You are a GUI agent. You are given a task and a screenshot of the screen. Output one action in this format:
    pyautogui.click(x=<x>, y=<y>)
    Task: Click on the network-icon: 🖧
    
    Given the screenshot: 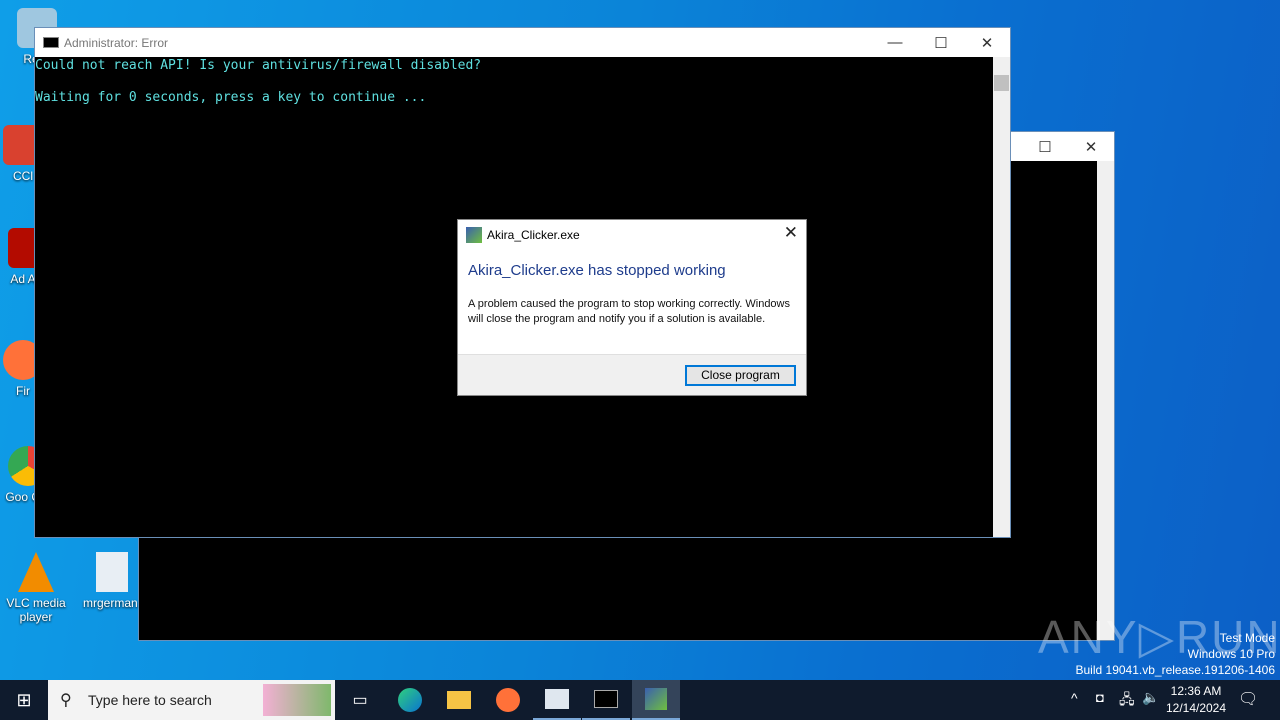 What is the action you would take?
    pyautogui.click(x=1127, y=701)
    